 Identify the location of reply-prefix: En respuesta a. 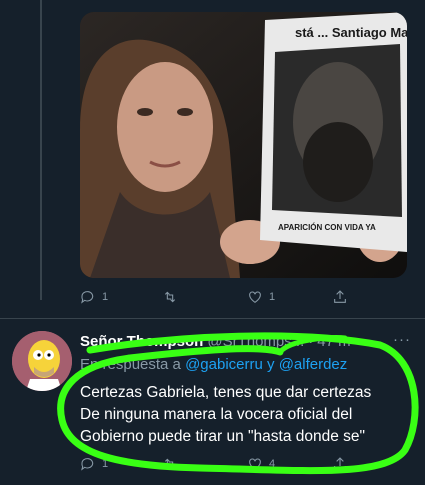
(130, 364).